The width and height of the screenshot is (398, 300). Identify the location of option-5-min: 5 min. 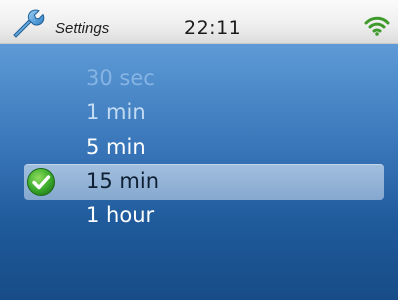
(204, 149).